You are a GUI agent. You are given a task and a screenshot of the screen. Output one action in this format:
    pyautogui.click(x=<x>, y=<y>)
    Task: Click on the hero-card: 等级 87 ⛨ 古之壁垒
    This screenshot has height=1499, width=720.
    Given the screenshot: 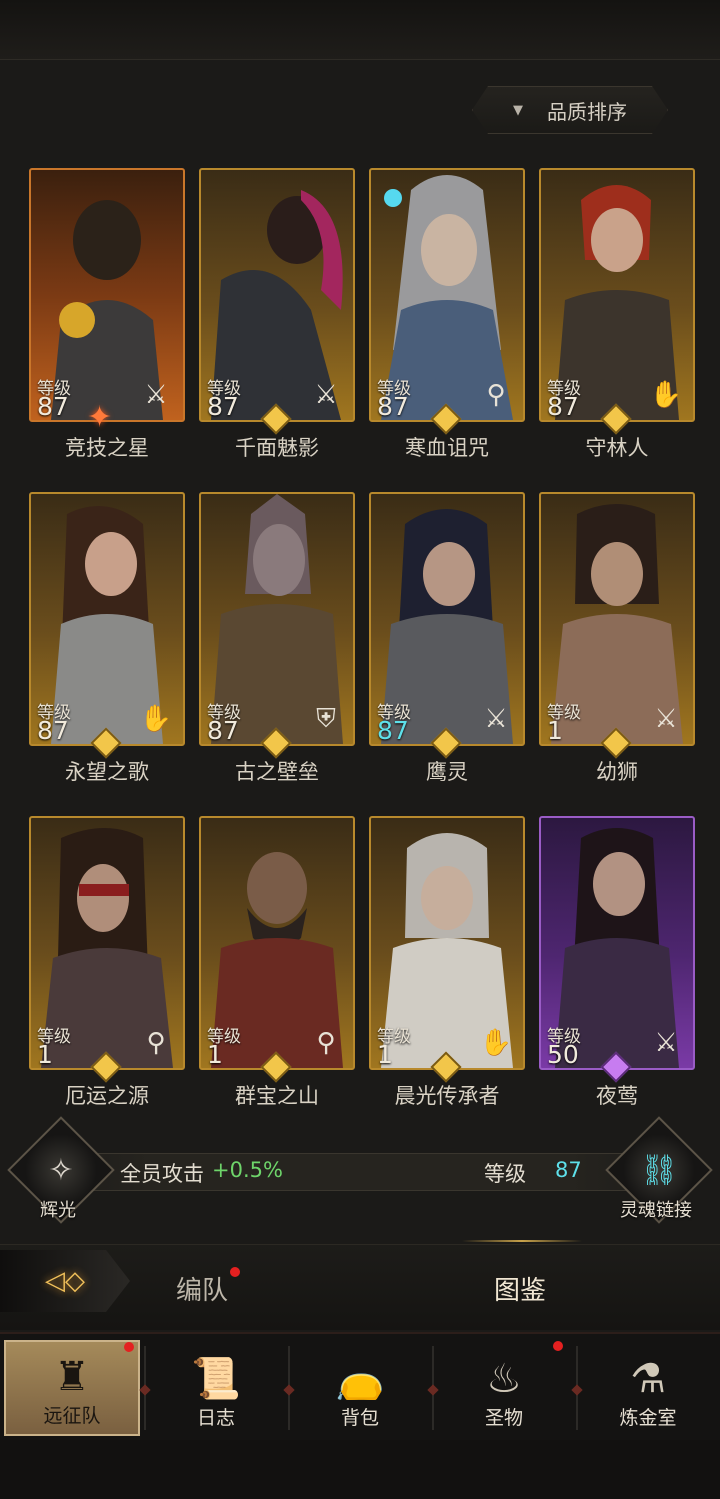 What is the action you would take?
    pyautogui.click(x=277, y=638)
    